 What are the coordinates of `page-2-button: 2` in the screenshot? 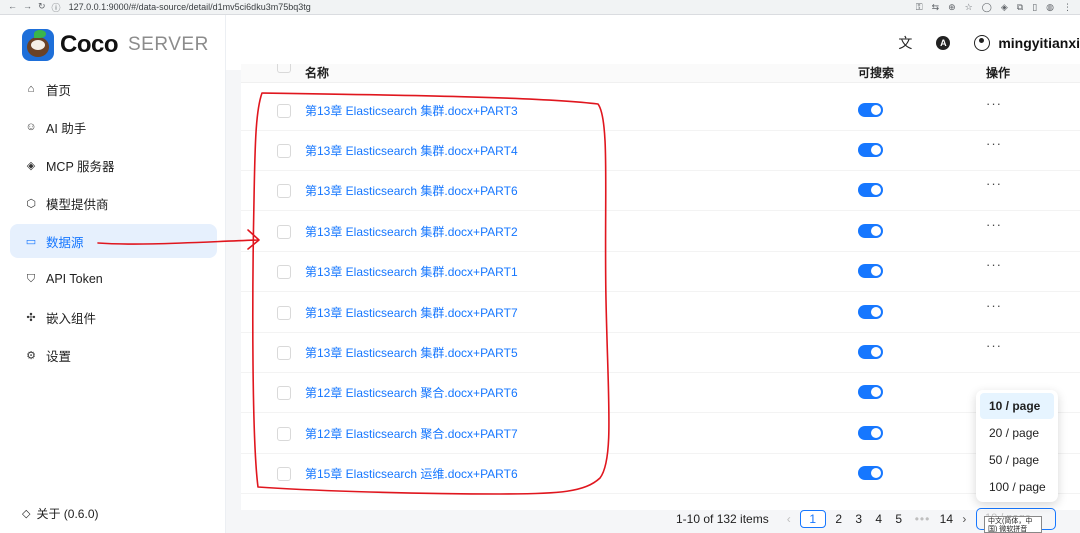 It's located at (839, 519).